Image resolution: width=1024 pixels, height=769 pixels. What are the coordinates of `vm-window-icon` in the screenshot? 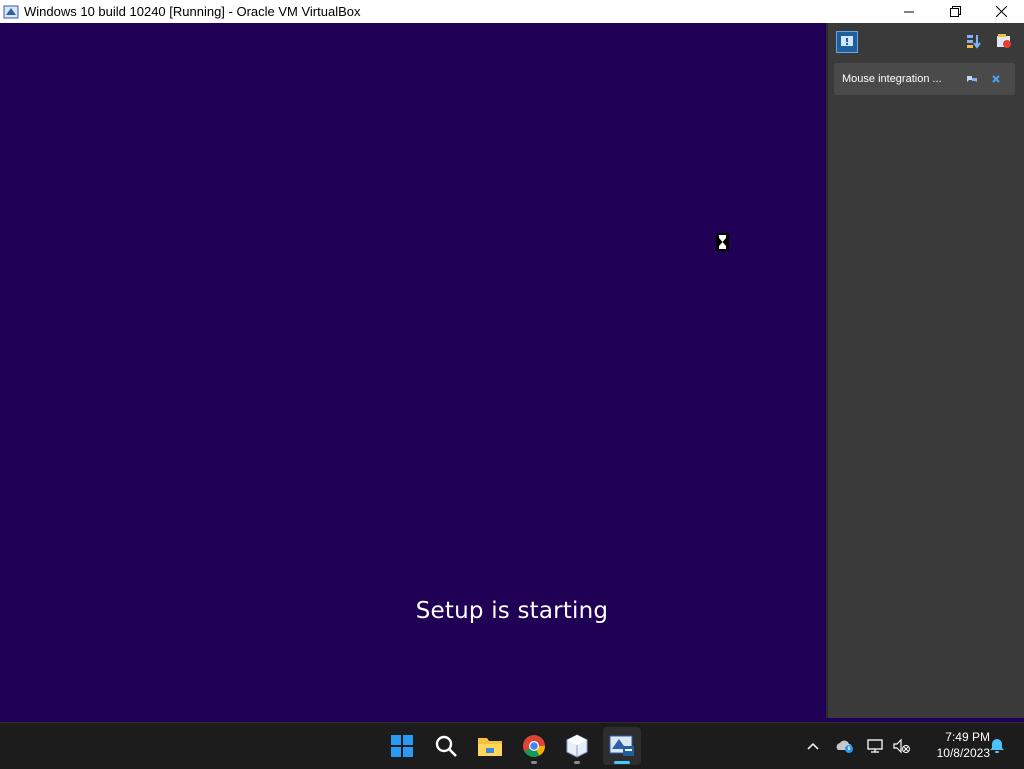 It's located at (622, 746).